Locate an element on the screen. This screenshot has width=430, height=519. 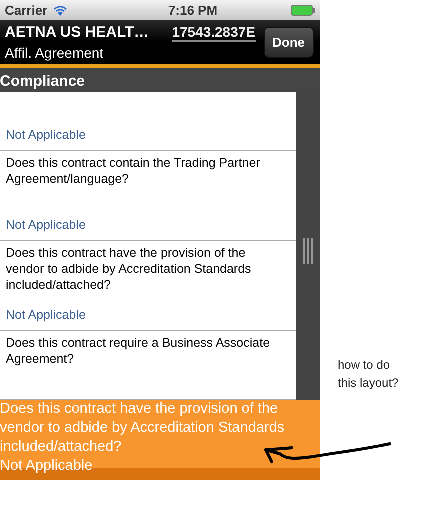
grip-icon is located at coordinates (308, 251).